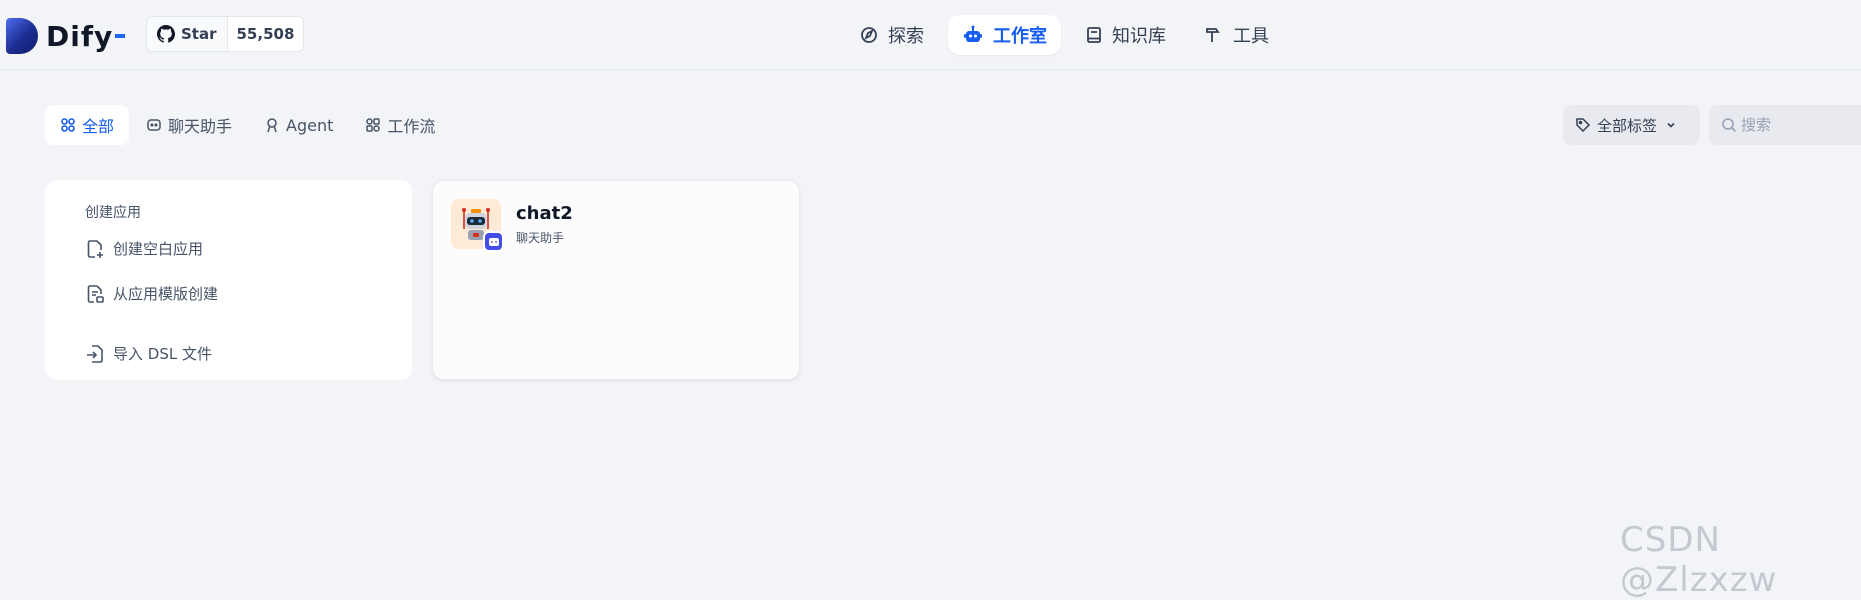 This screenshot has height=600, width=1861. I want to click on tab-workflow: 工作流, so click(400, 125).